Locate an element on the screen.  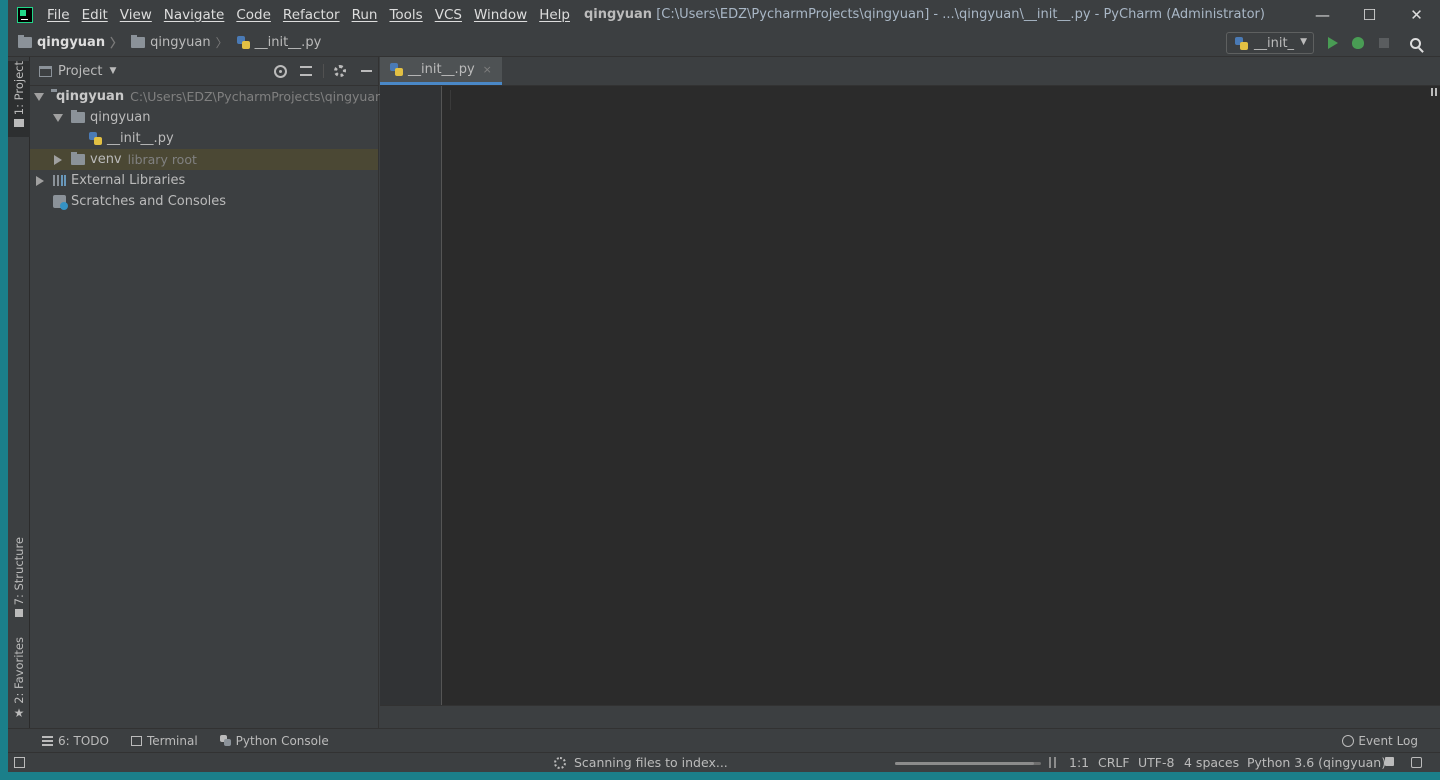
package-folder-icon is located at coordinates (78, 116).